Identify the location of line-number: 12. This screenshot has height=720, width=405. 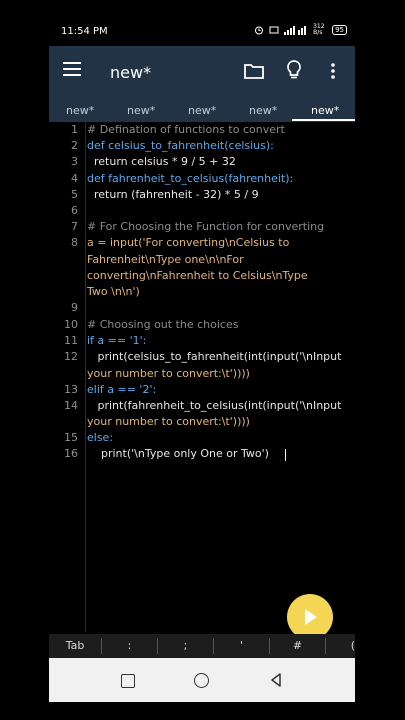
(71, 356).